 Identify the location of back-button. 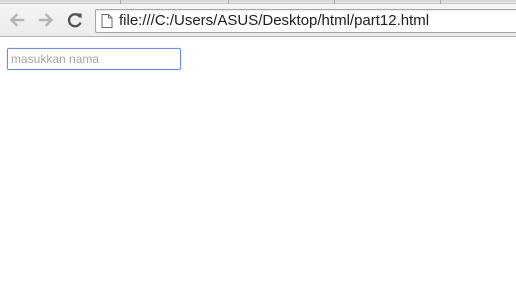
(17, 20).